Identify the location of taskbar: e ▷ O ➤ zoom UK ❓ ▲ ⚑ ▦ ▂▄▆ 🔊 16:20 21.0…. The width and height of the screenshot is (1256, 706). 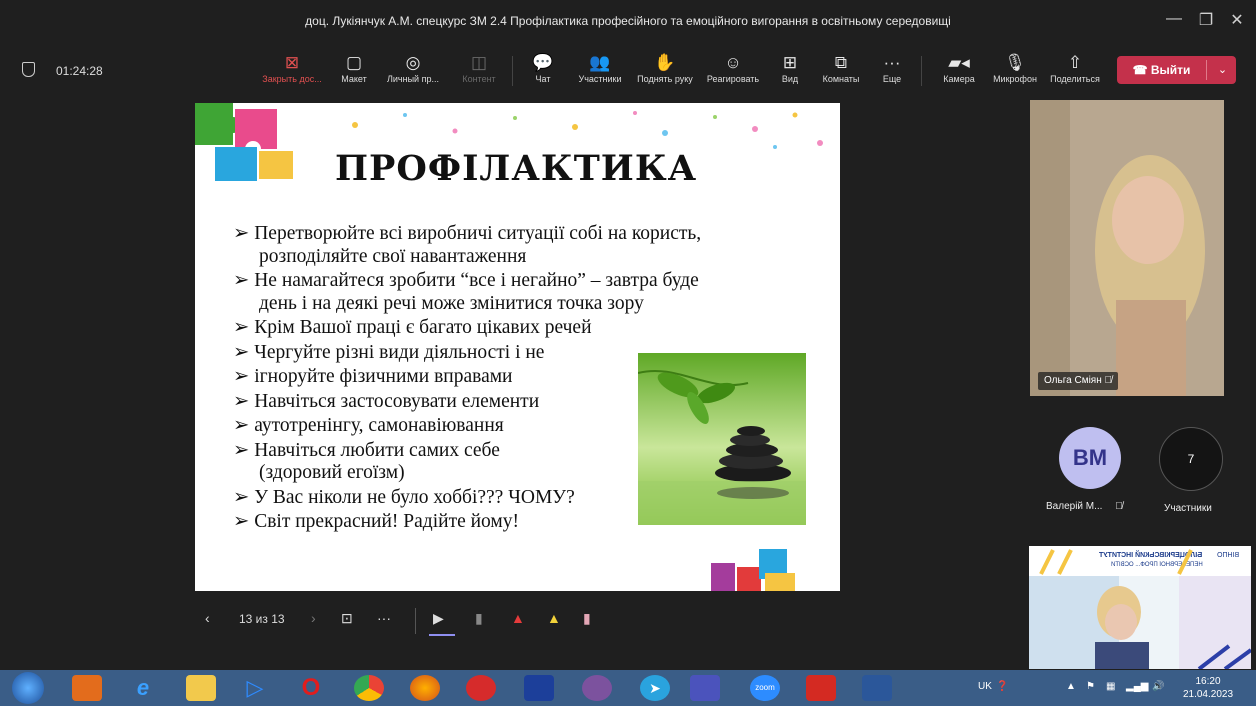
(628, 688).